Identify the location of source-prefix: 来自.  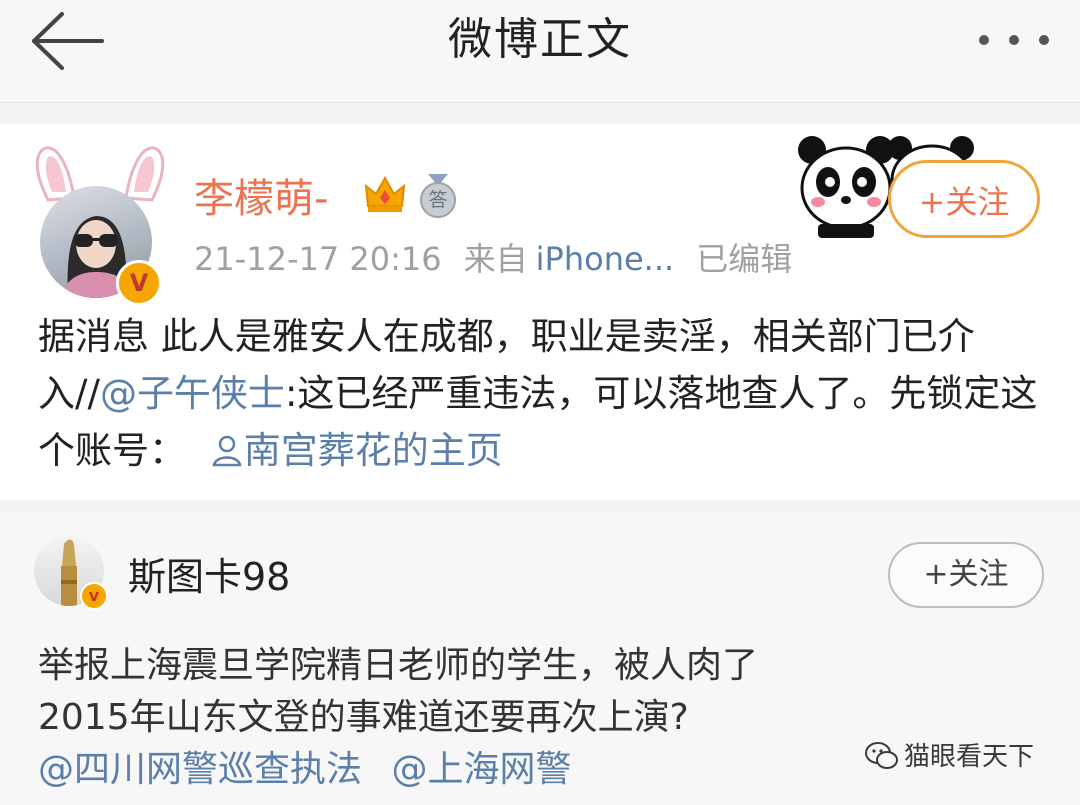
(495, 259).